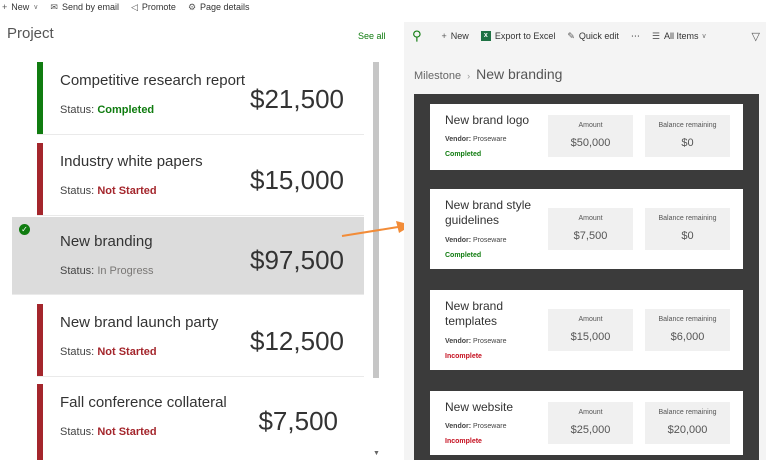  I want to click on amount-value: $50,000, so click(590, 143).